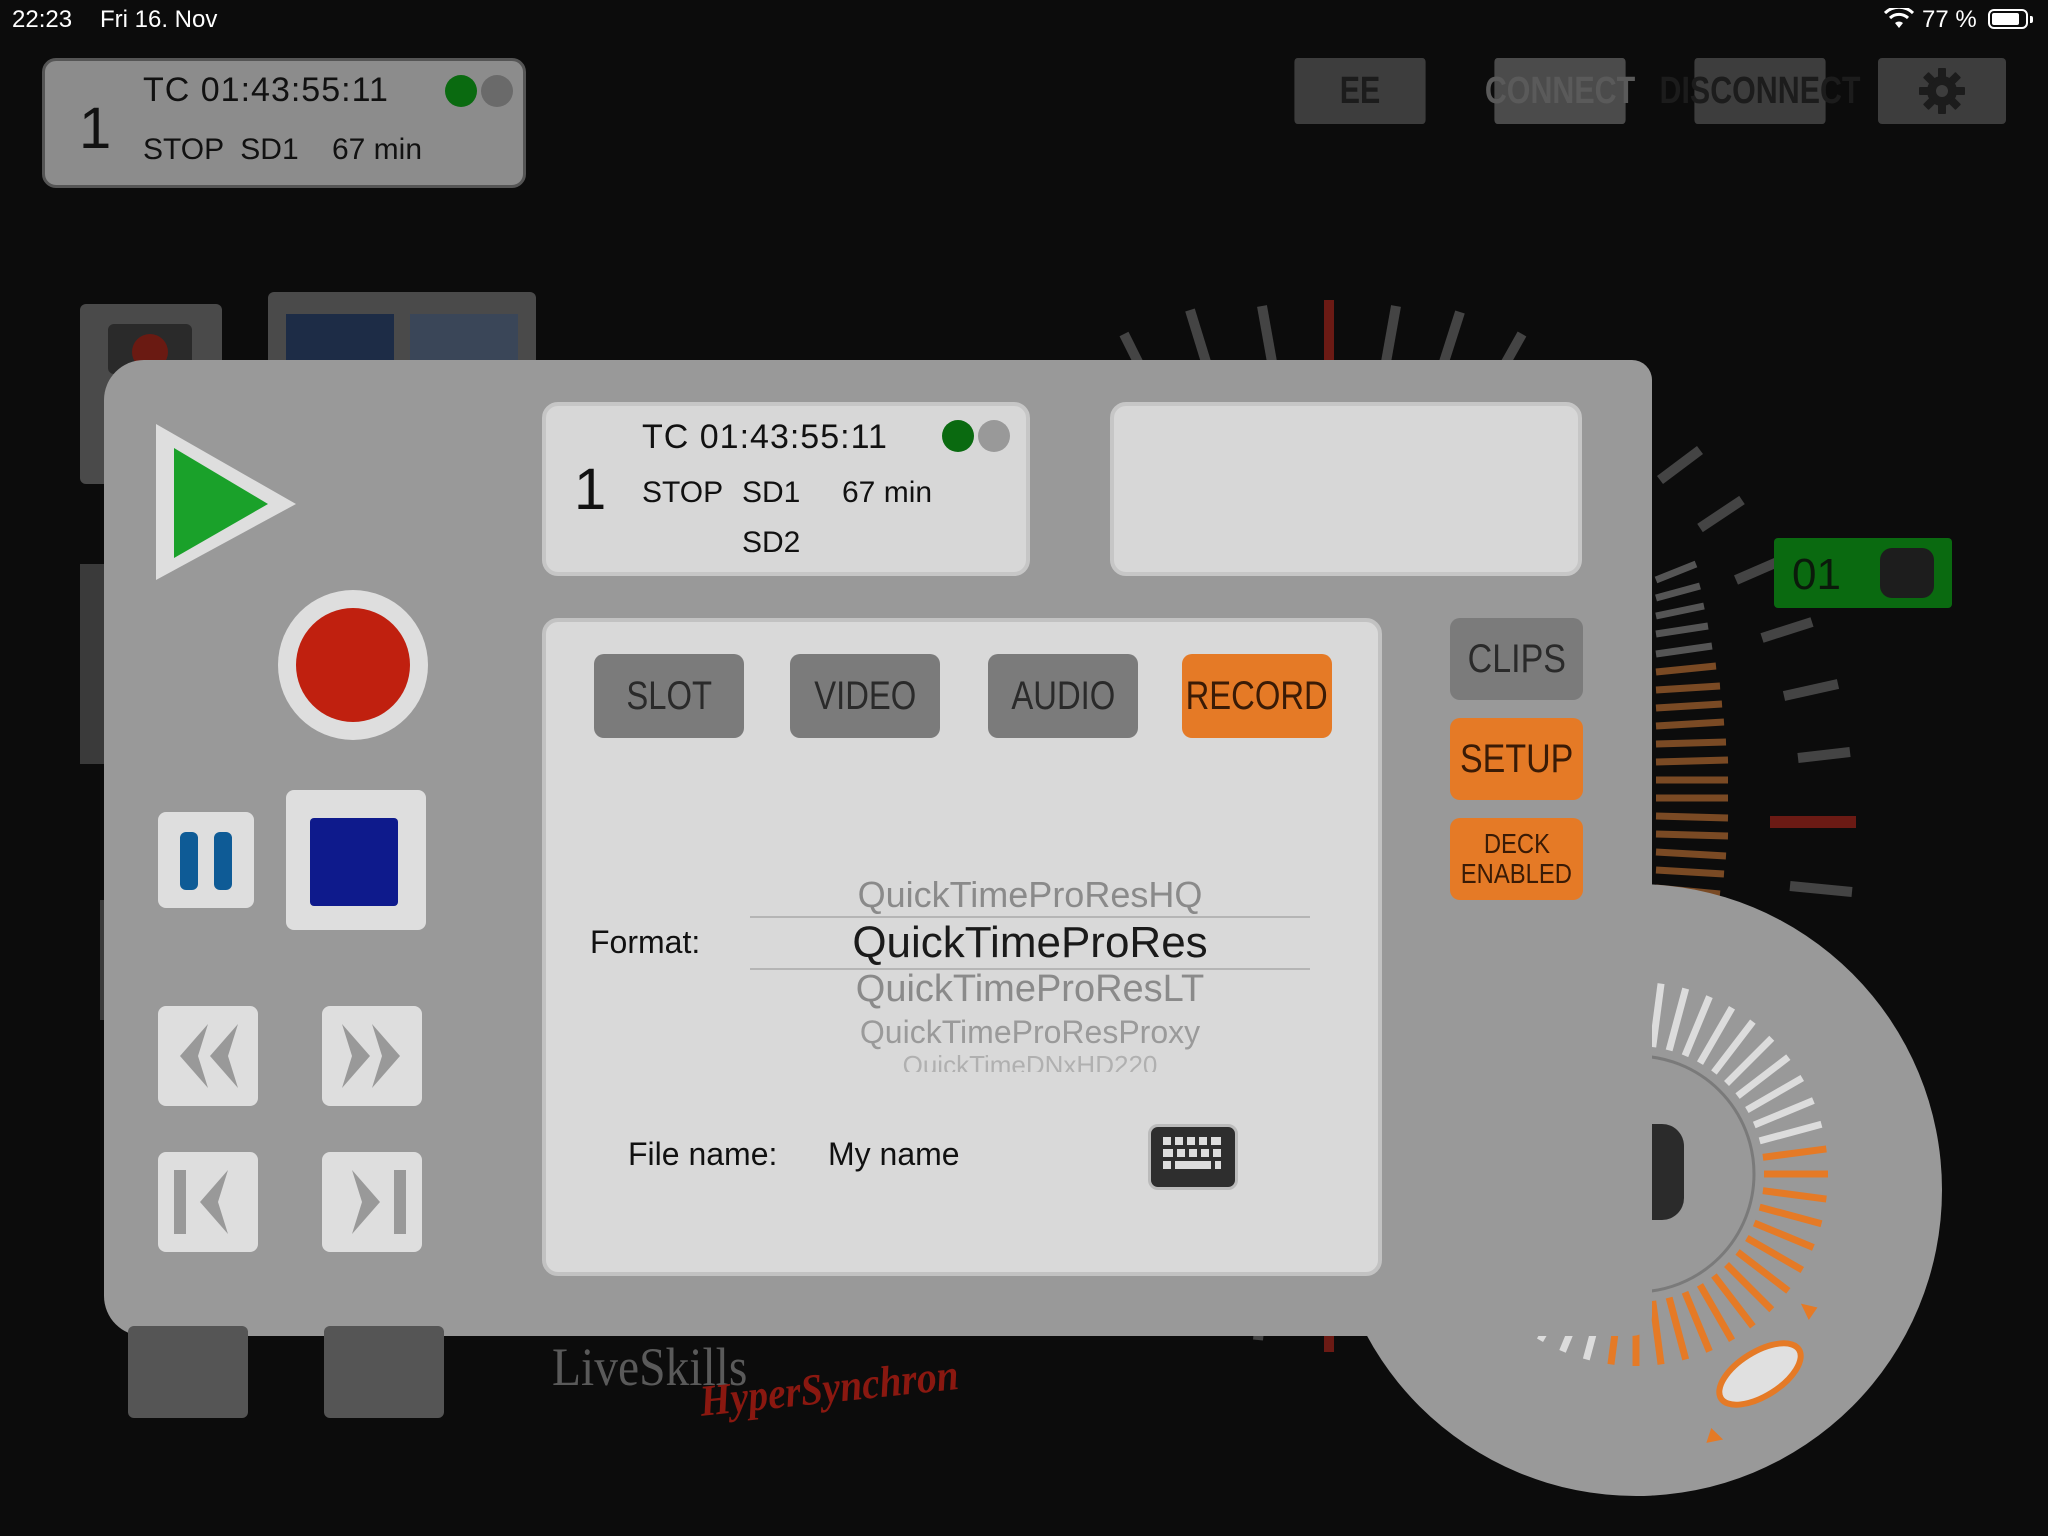 The image size is (2048, 1536). I want to click on format-option: QuickTimeProResProxy, so click(1030, 1032).